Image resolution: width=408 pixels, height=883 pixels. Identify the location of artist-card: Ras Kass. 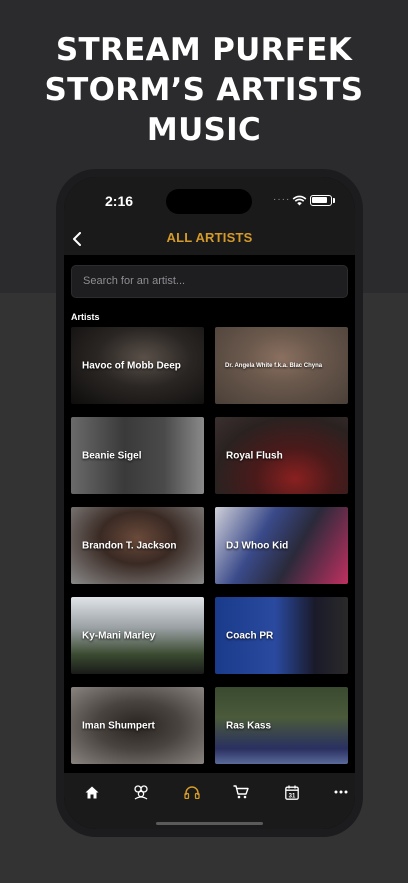
(281, 725).